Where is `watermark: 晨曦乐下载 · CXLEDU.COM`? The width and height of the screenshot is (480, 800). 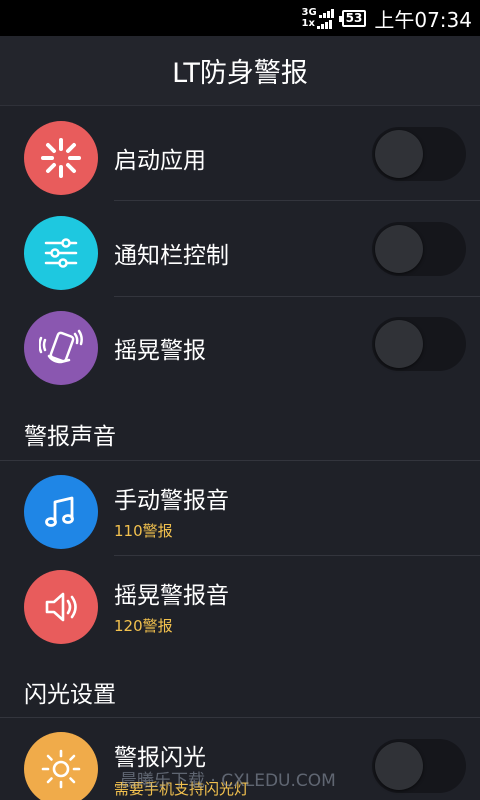
watermark: 晨曦乐下载 · CXLEDU.COM is located at coordinates (228, 781).